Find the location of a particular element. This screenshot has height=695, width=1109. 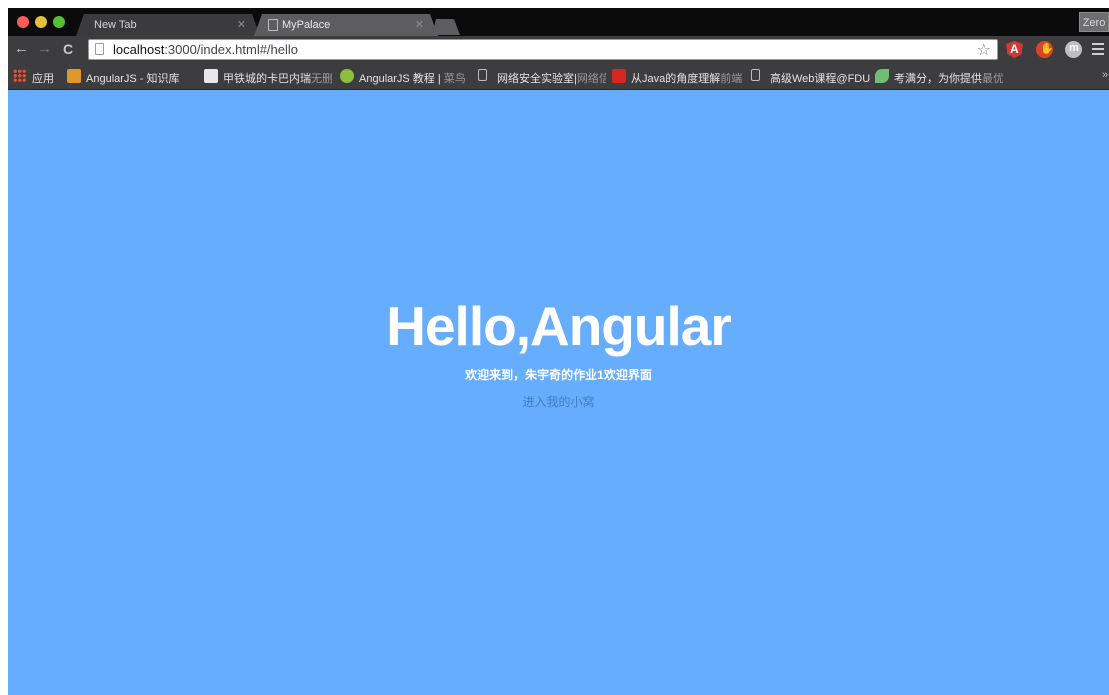

tab-title: MyPalace is located at coordinates (306, 25).